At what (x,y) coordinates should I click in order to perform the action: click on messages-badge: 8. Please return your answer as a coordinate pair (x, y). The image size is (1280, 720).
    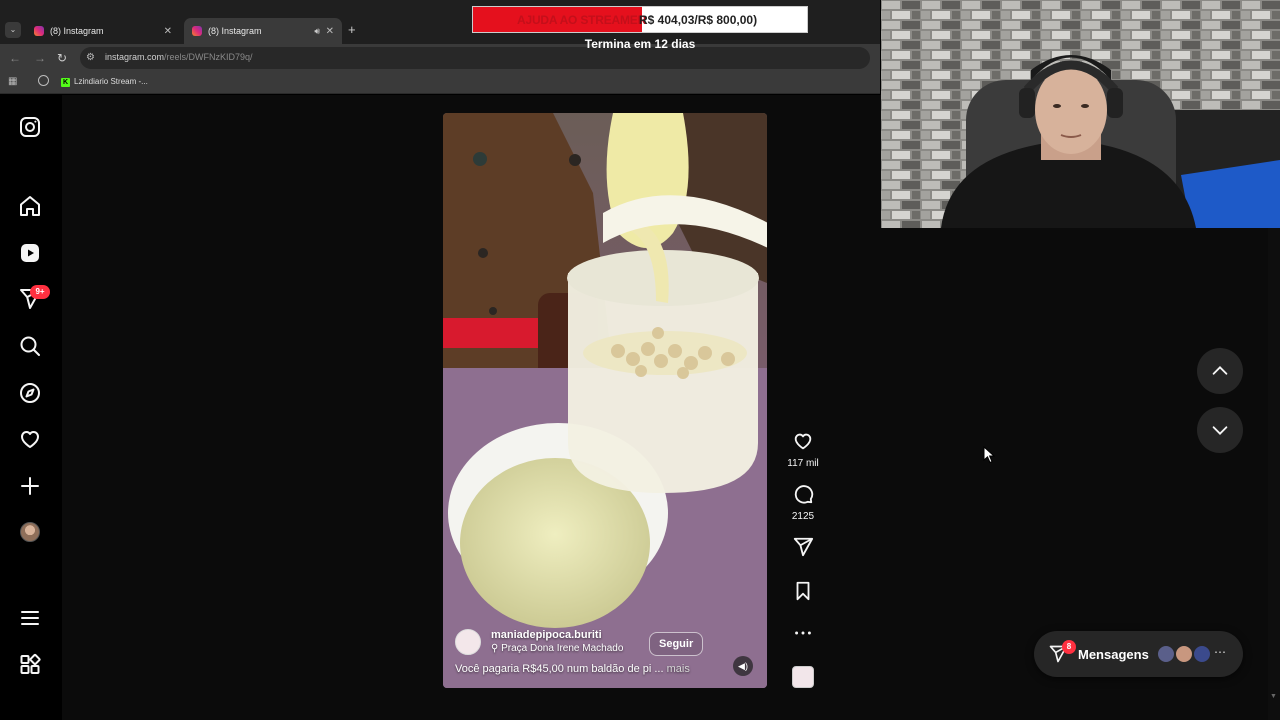
    Looking at the image, I should click on (1069, 647).